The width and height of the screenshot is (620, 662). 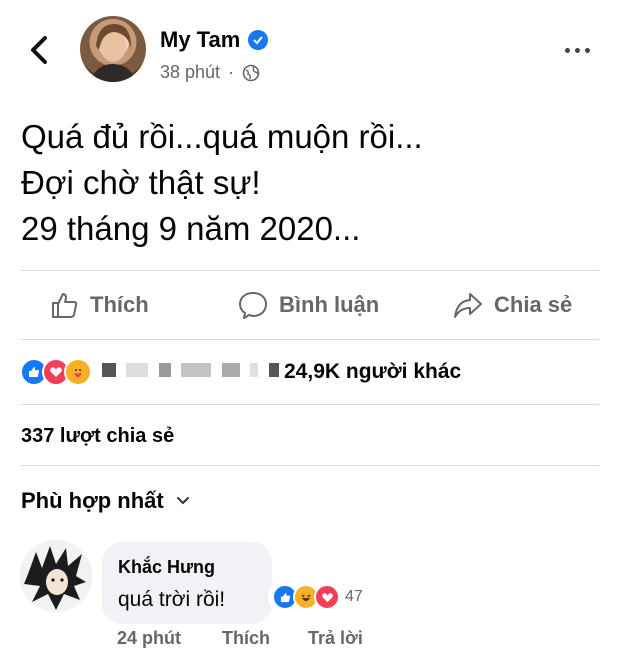 I want to click on comment-reaction-count: 47, so click(x=354, y=596).